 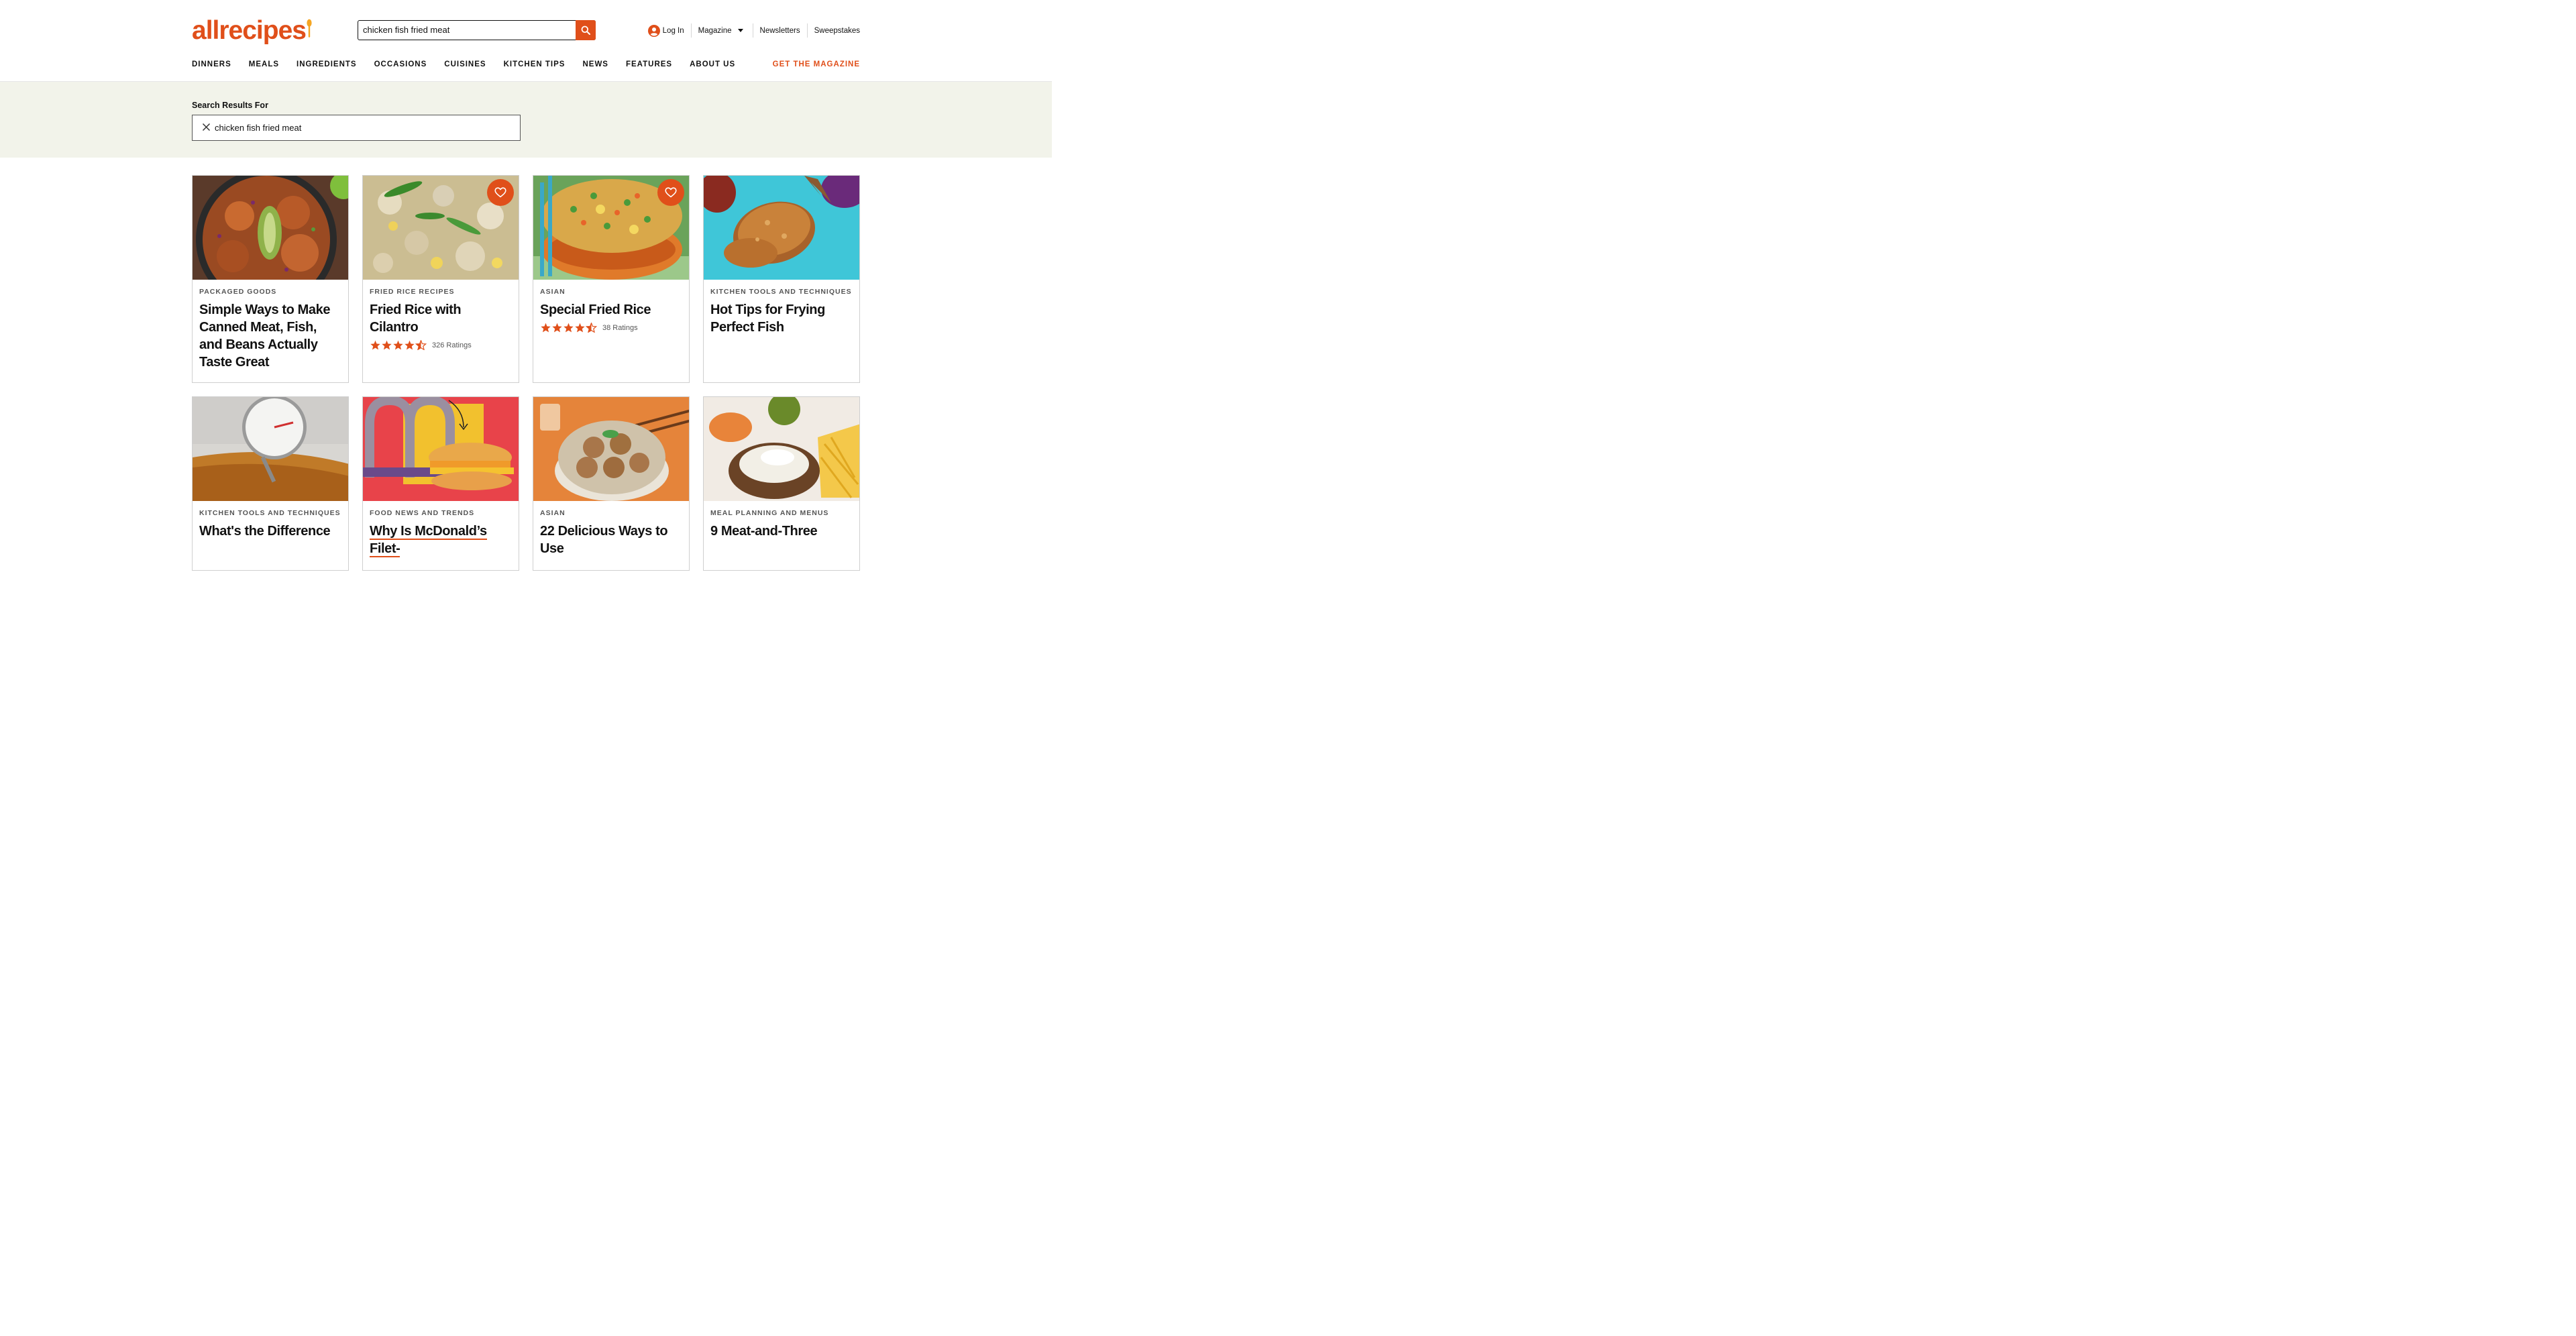 I want to click on newsletters-link: Newsletters, so click(x=779, y=30).